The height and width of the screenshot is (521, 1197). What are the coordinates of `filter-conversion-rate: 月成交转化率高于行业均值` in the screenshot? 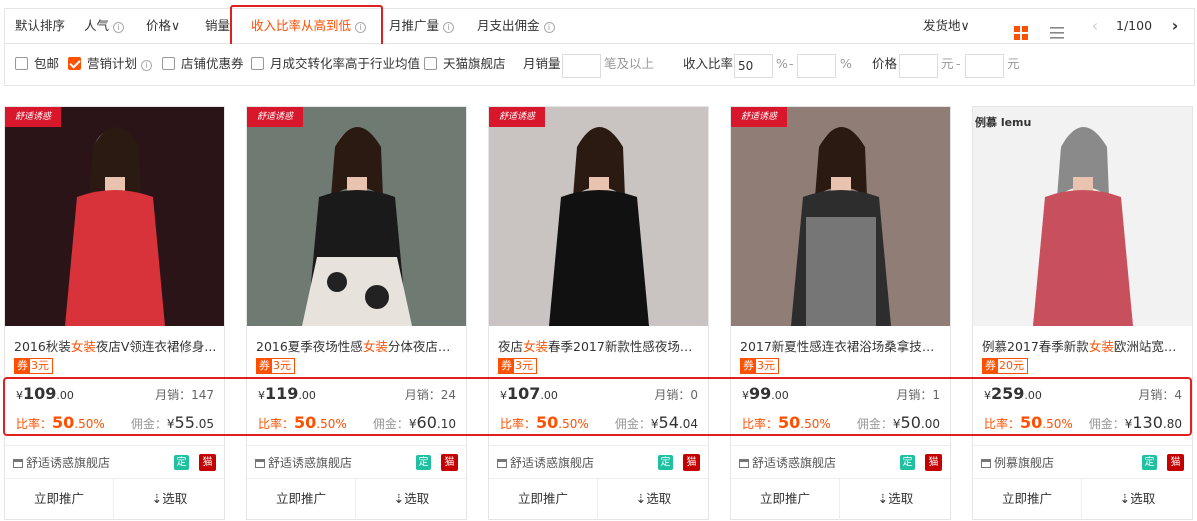 It's located at (335, 64).